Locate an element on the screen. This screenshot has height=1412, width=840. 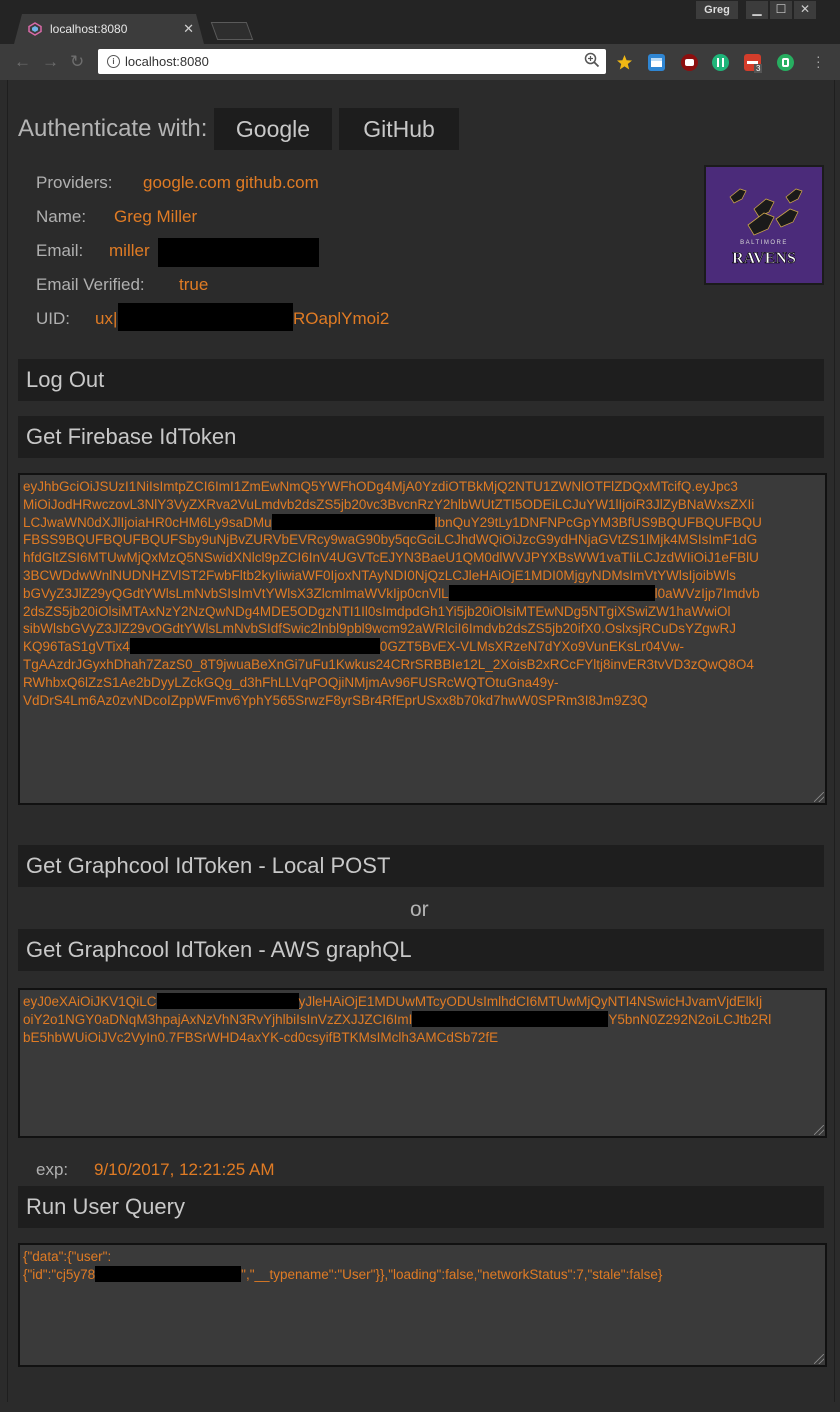
get-firebase-token-button: Get Firebase IdToken is located at coordinates (421, 437).